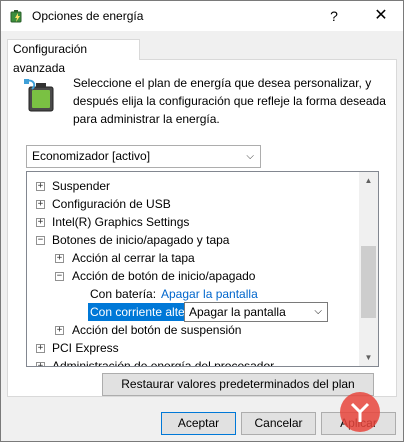  I want to click on tree-item-lid-close-action: + Acción al cerrar la tapa, so click(192, 258).